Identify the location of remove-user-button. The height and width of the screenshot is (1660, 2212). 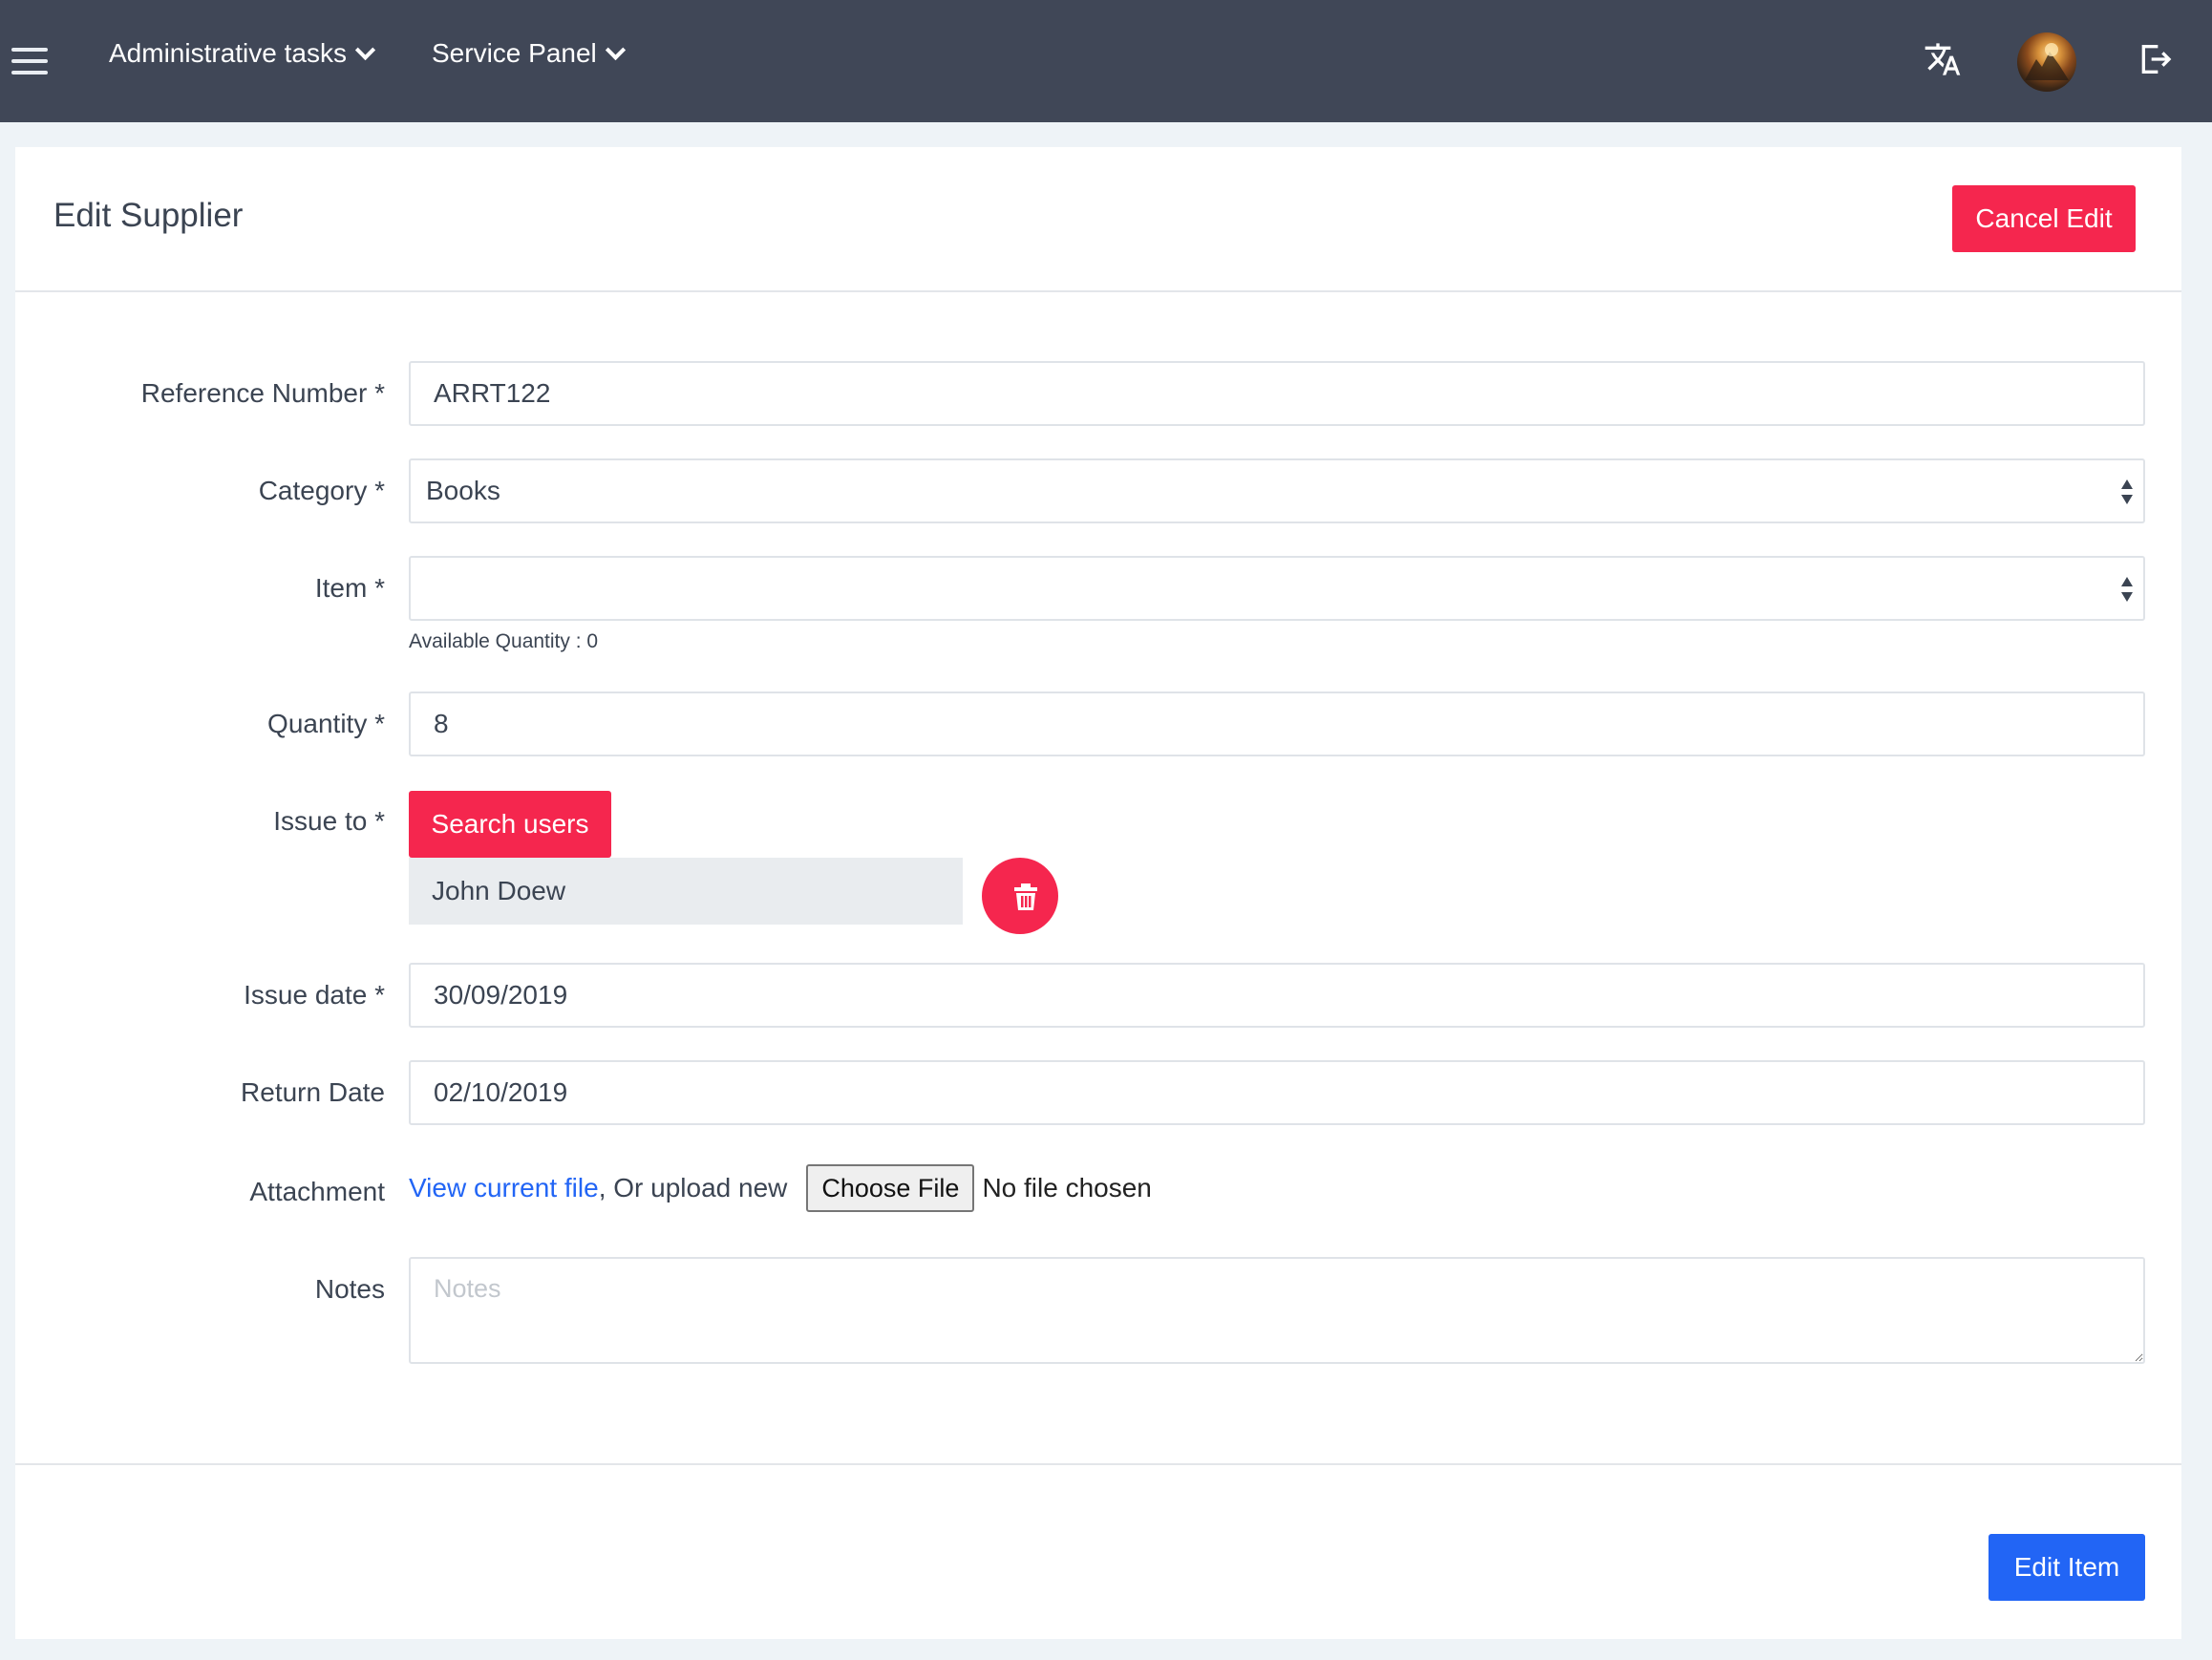
(1020, 896).